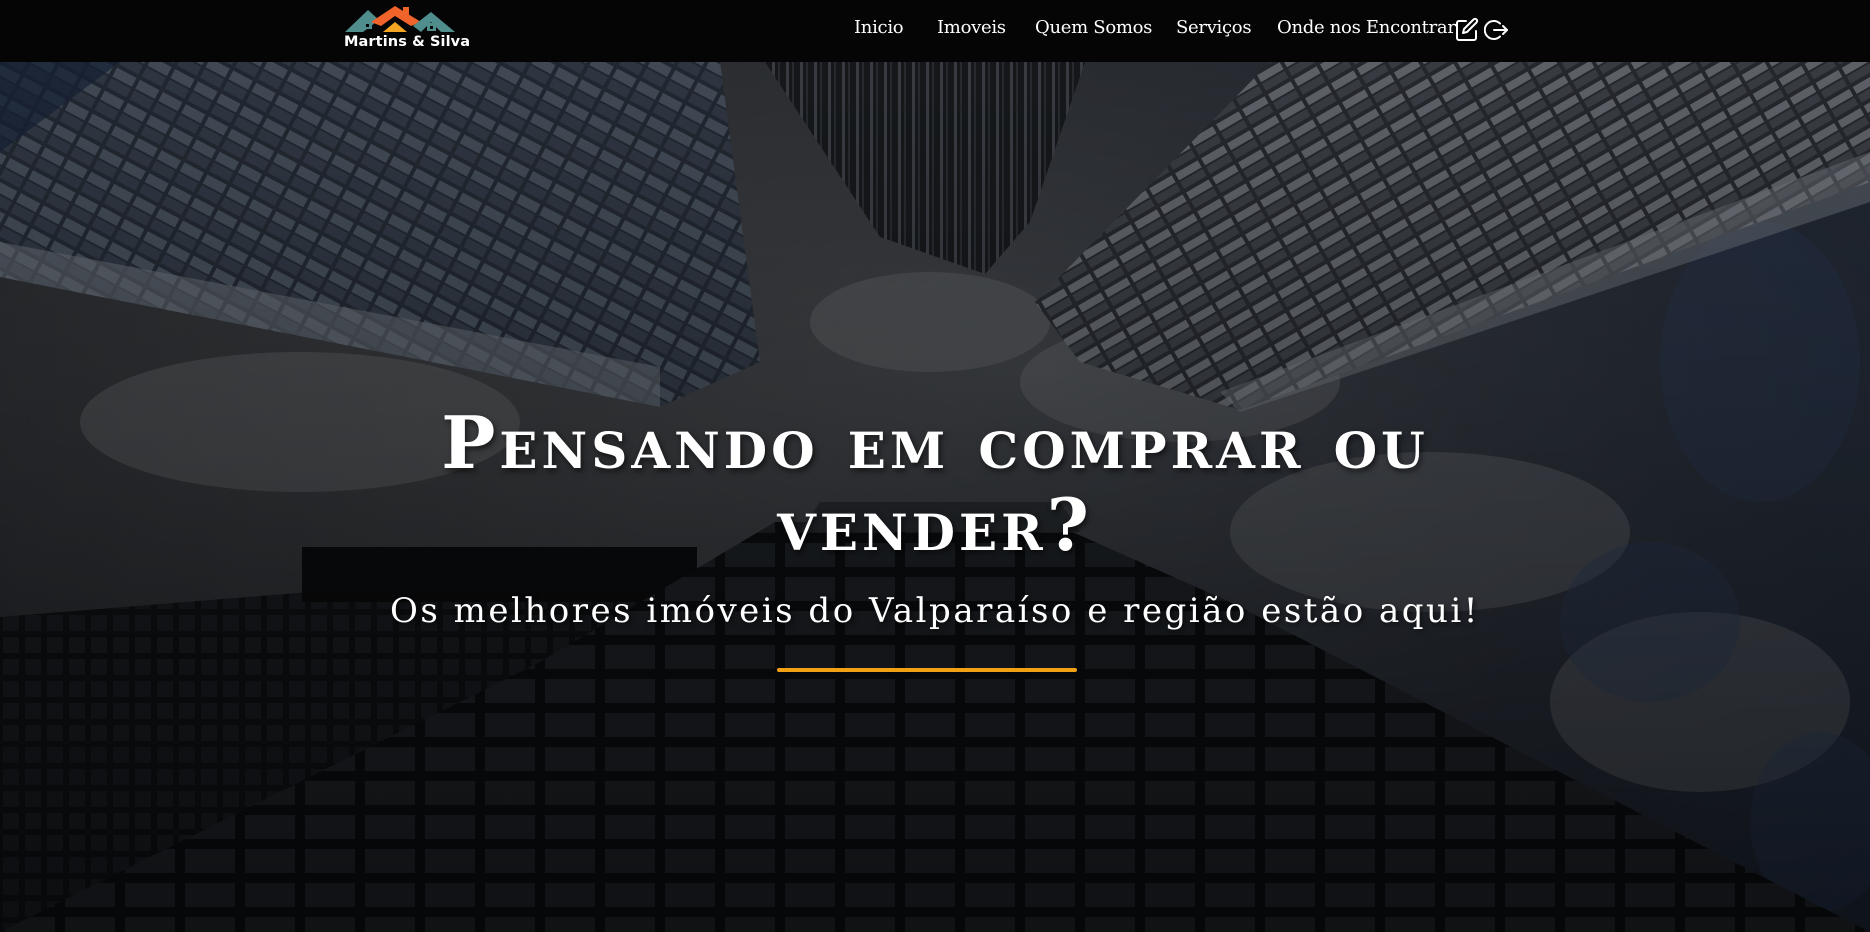 Image resolution: width=1870 pixels, height=932 pixels. Describe the element at coordinates (1093, 27) in the screenshot. I see `nav-link-quem-somos: Quem Somos` at that location.